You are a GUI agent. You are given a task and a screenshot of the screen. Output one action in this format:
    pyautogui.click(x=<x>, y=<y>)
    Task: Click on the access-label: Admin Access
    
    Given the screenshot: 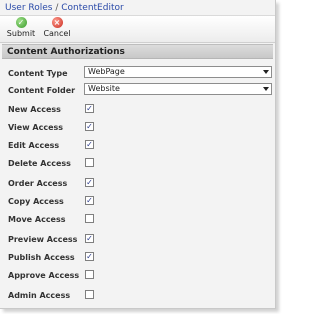 What is the action you would take?
    pyautogui.click(x=39, y=295)
    